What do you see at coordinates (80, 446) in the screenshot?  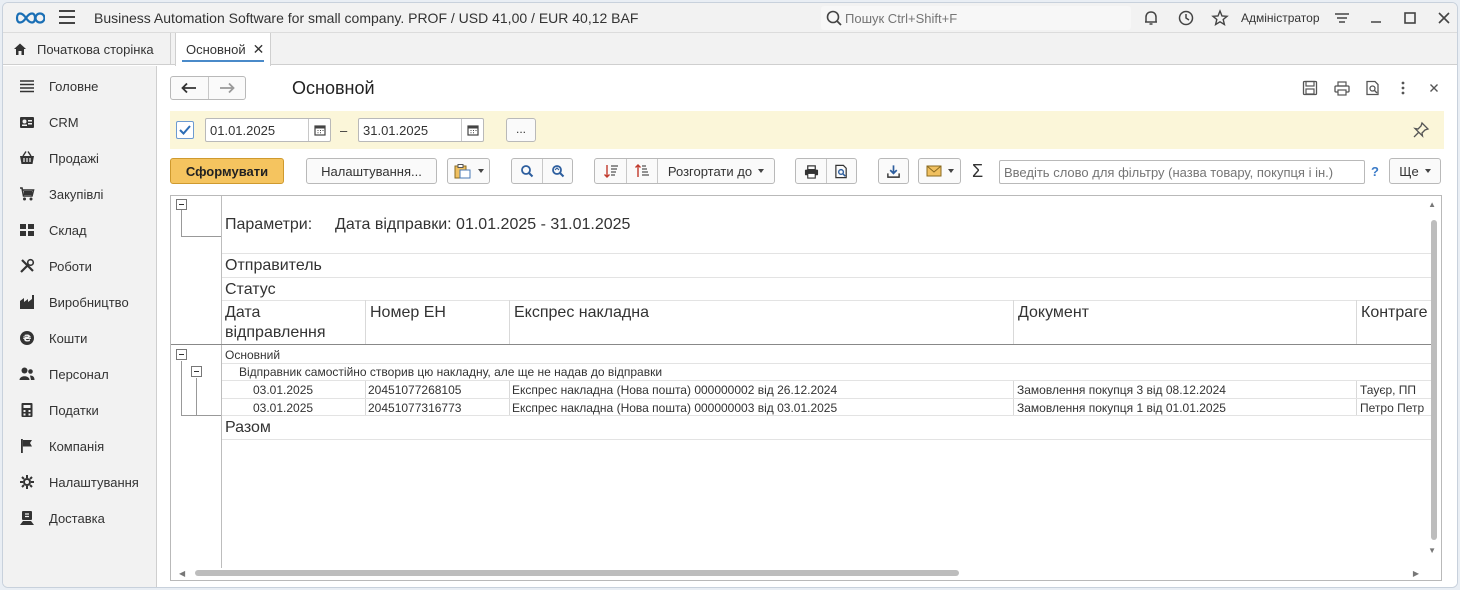 I see `sidebar-item-company: Компанія` at bounding box center [80, 446].